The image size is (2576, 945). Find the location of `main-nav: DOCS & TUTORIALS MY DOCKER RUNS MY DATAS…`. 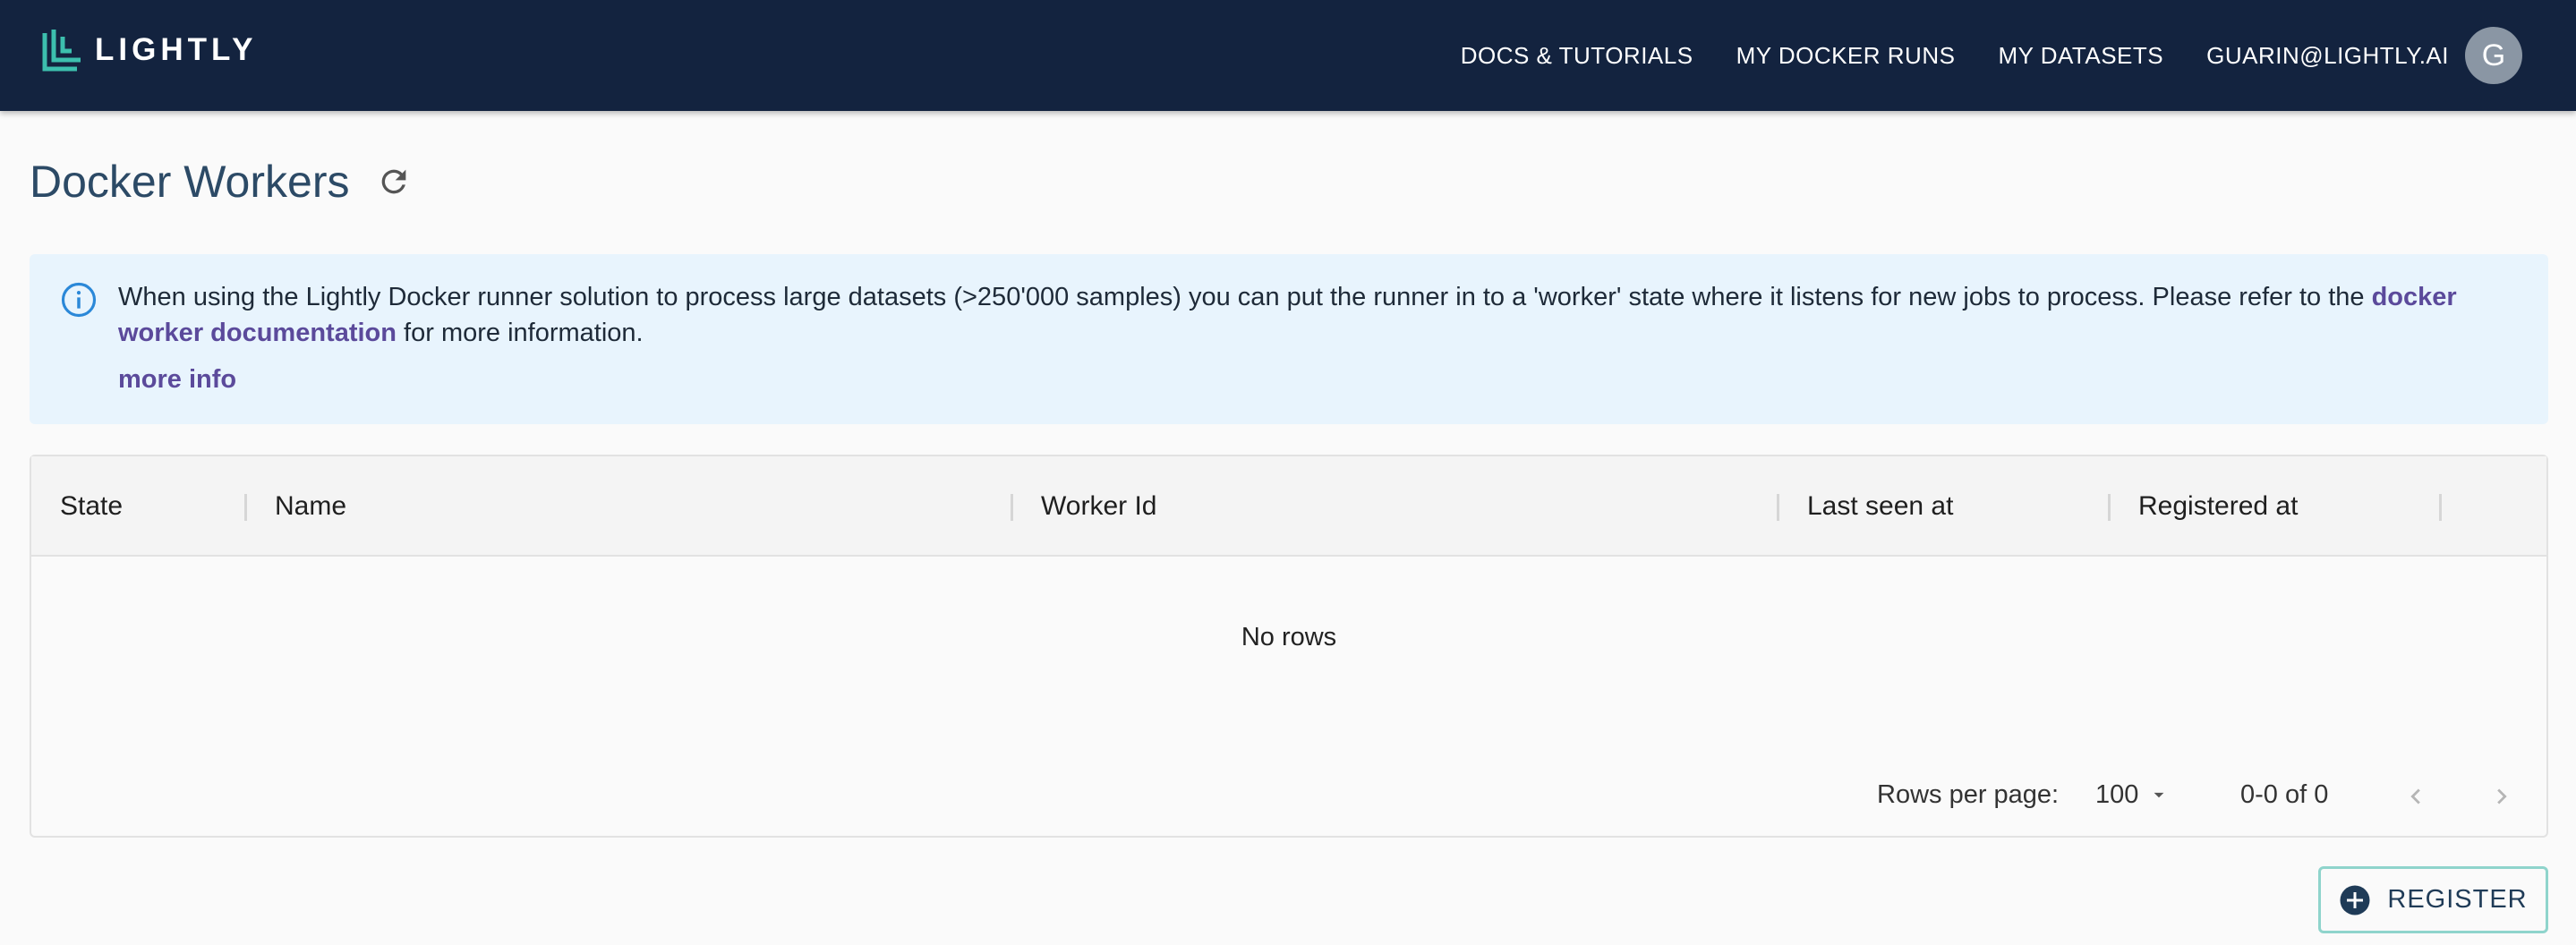

main-nav: DOCS & TUTORIALS MY DOCKER RUNS MY DATAS… is located at coordinates (1970, 55).